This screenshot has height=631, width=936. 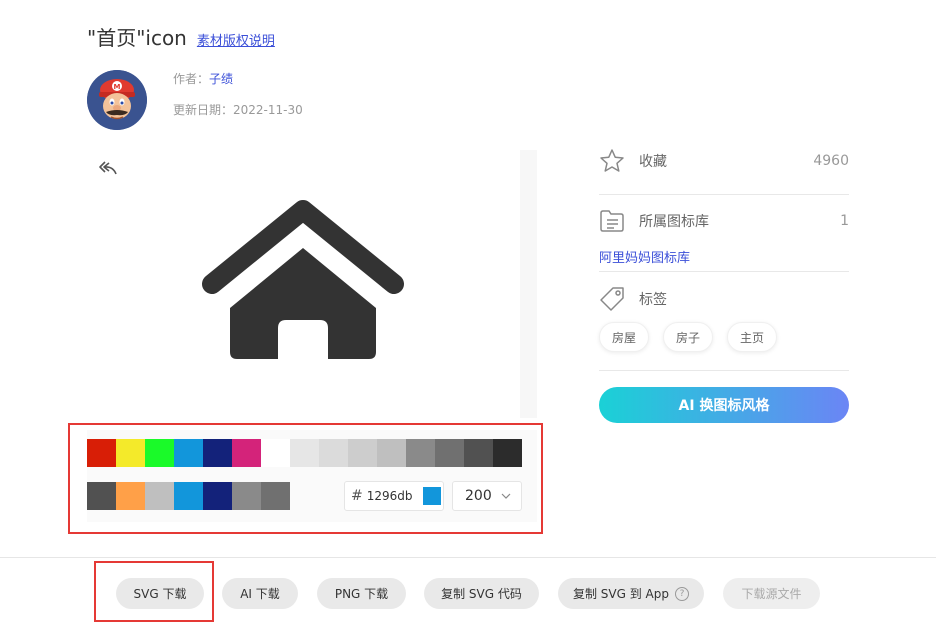 What do you see at coordinates (831, 161) in the screenshot?
I see `favorites-count: 4960` at bounding box center [831, 161].